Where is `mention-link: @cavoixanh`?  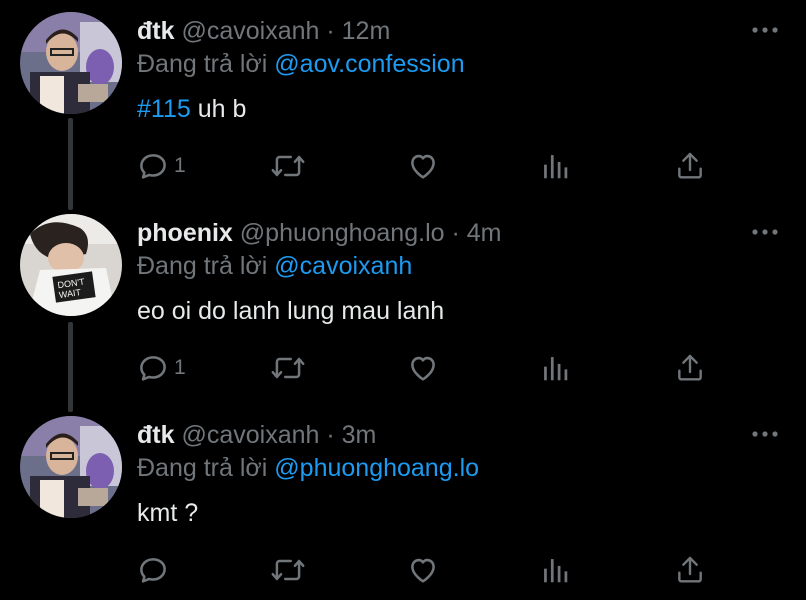
mention-link: @cavoixanh is located at coordinates (343, 266).